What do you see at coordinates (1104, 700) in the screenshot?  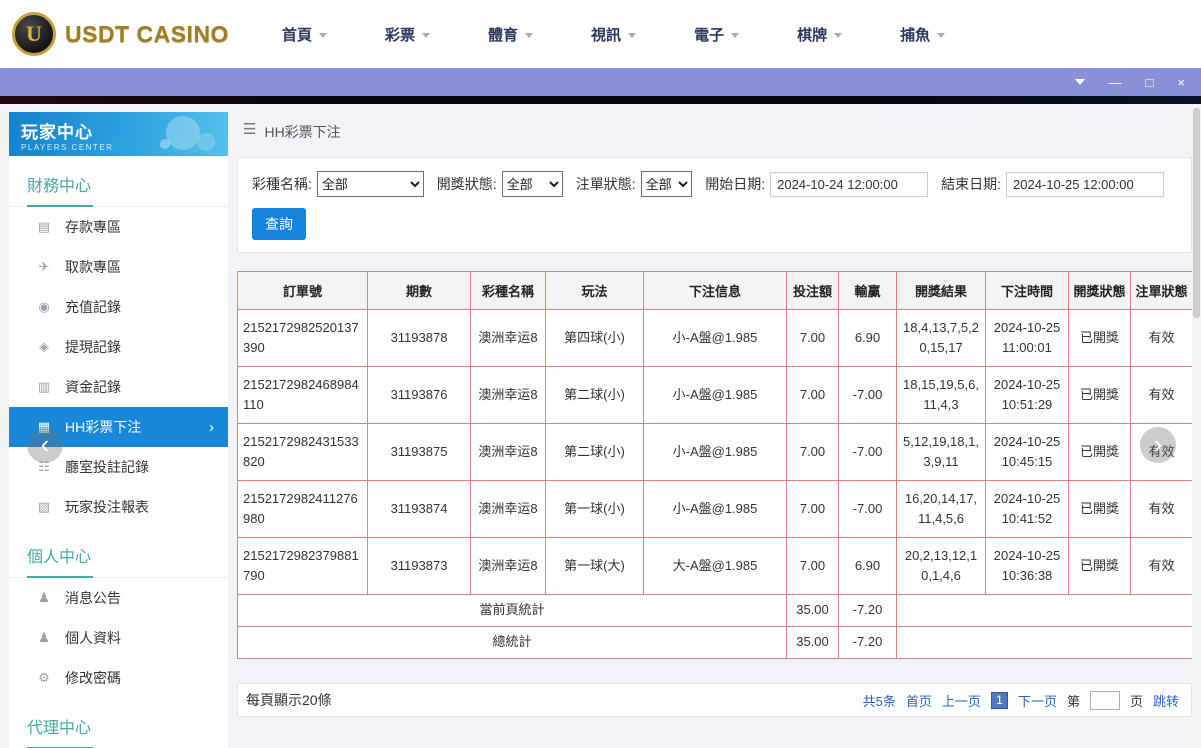 I see `page-jump-input` at bounding box center [1104, 700].